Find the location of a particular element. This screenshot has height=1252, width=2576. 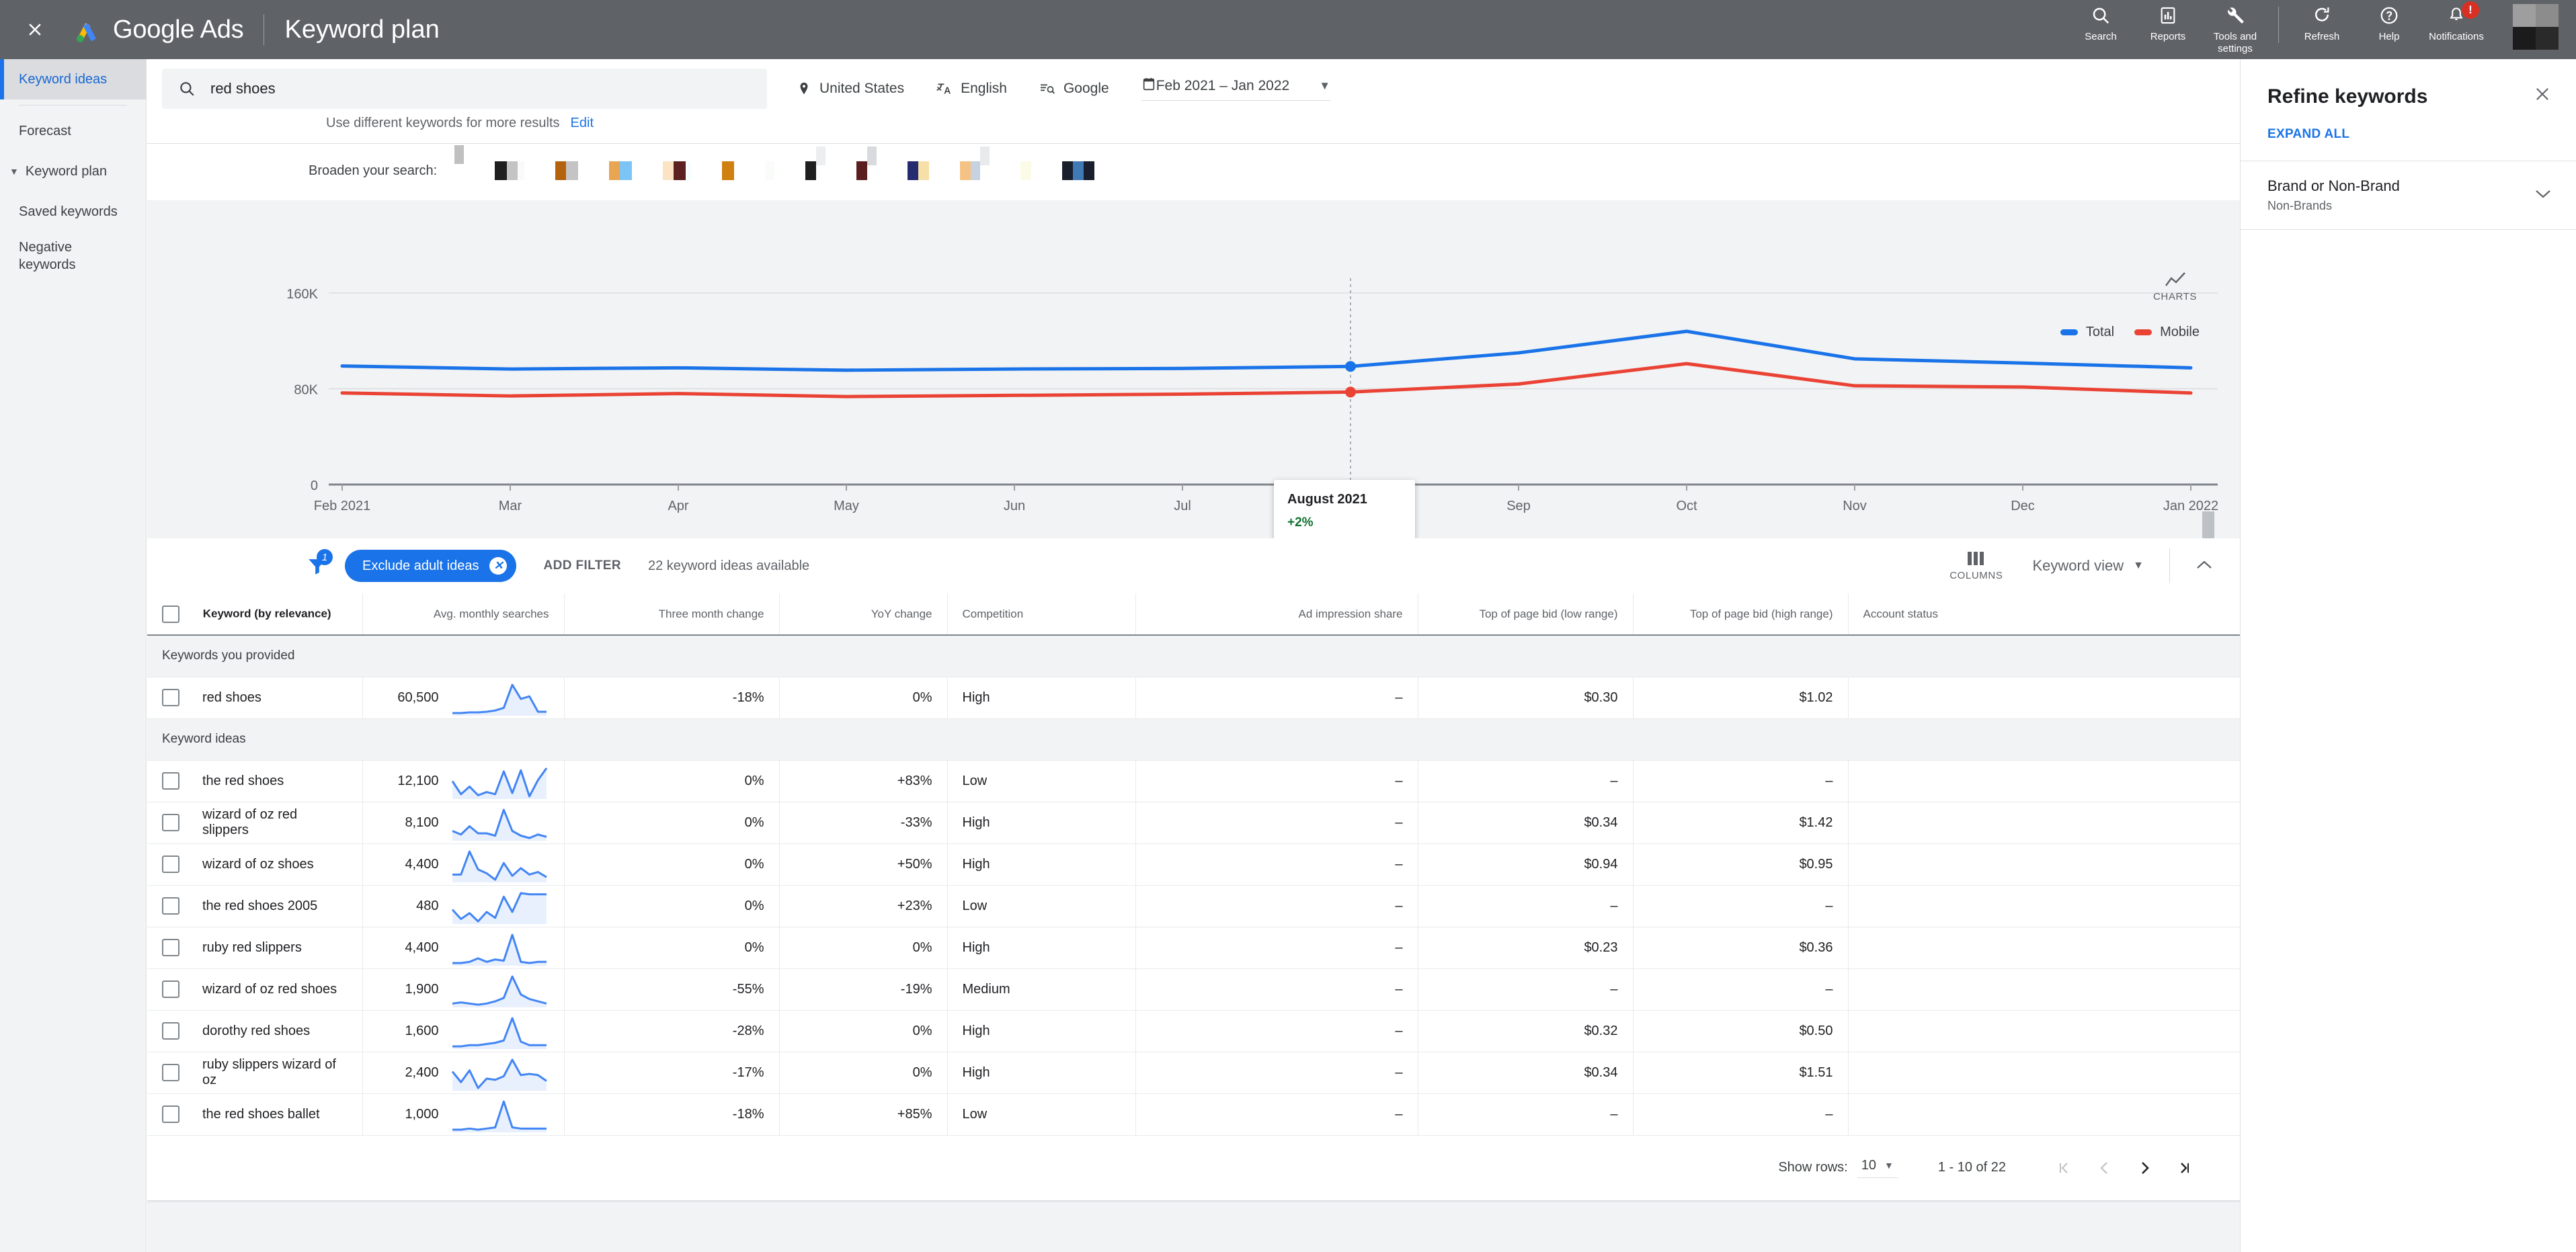

rows-per-page-select: 10 ▼ is located at coordinates (1877, 1168).